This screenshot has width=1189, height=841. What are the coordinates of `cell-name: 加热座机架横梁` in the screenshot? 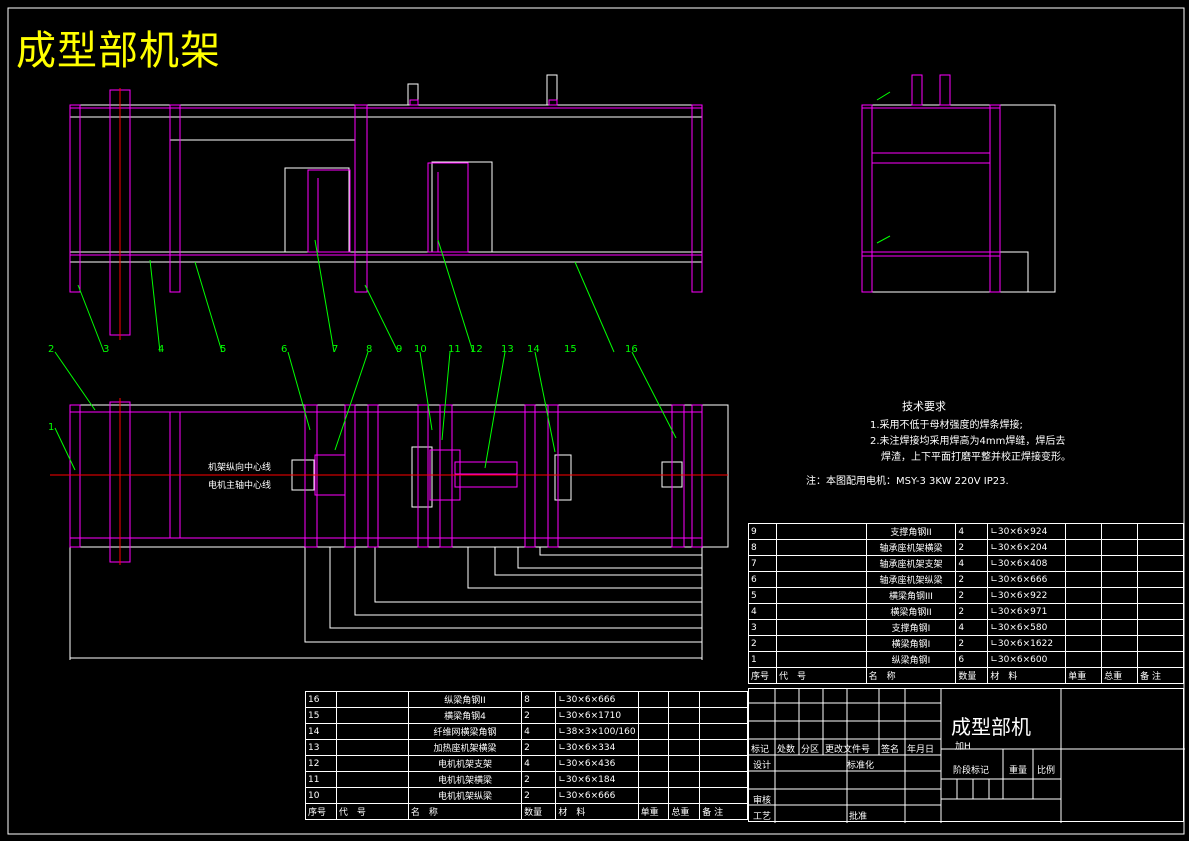 It's located at (465, 747).